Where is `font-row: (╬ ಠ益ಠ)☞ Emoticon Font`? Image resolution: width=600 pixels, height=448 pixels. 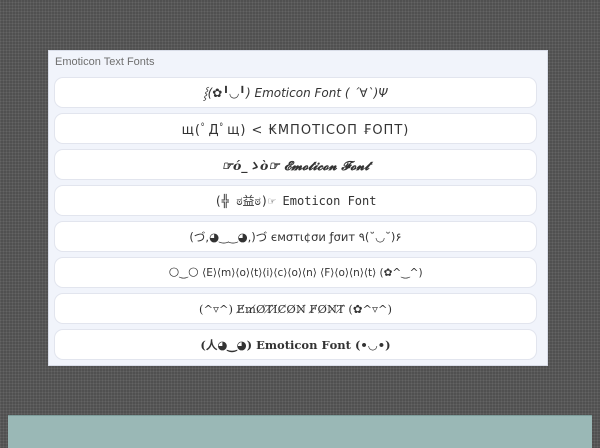
font-row: (╬ ಠ益ಠ)☞ Emoticon Font is located at coordinates (295, 200).